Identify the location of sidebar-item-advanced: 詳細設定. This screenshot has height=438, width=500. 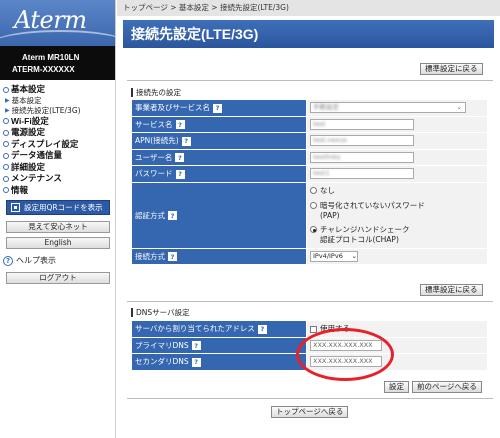
(57, 168).